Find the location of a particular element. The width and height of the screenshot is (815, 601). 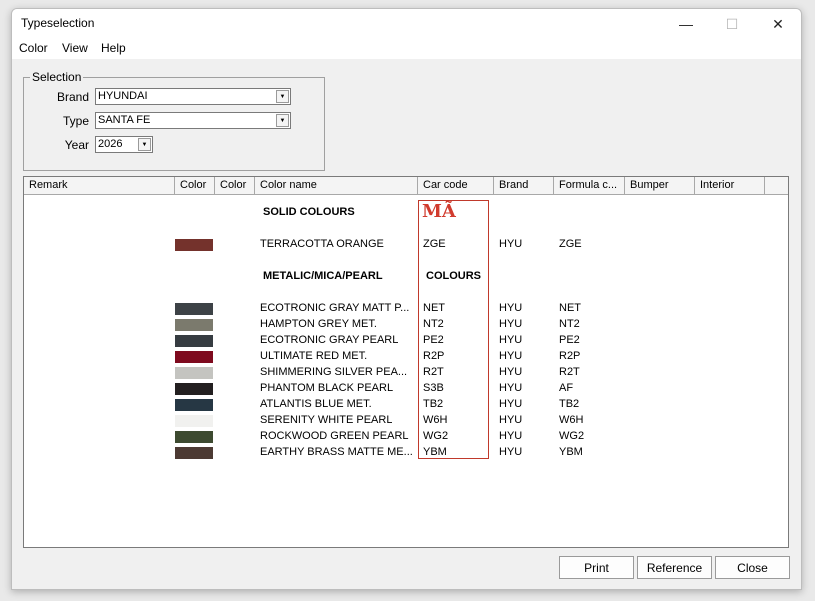

color-name-cell: ROCKWOOD GREEN PEARL is located at coordinates (334, 436).